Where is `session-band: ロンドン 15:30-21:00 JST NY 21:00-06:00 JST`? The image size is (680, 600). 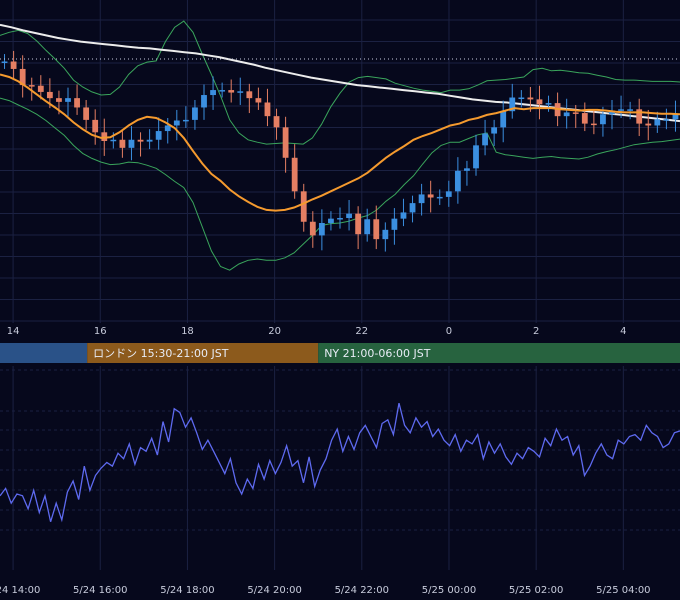
session-band: ロンドン 15:30-21:00 JST NY 21:00-06:00 JST is located at coordinates (340, 353).